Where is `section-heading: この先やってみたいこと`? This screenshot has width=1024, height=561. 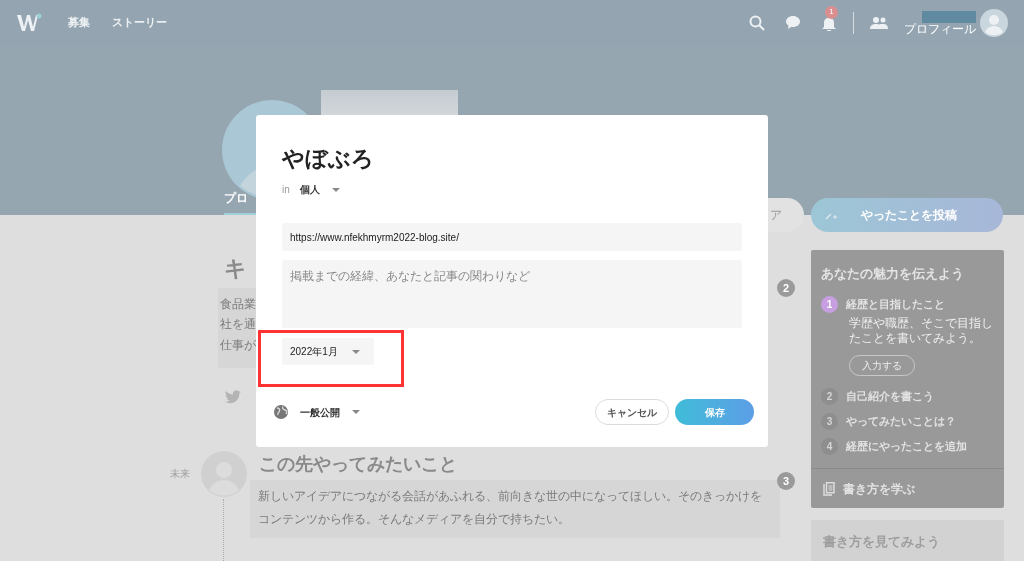
section-heading: この先やってみたいこと is located at coordinates (358, 464).